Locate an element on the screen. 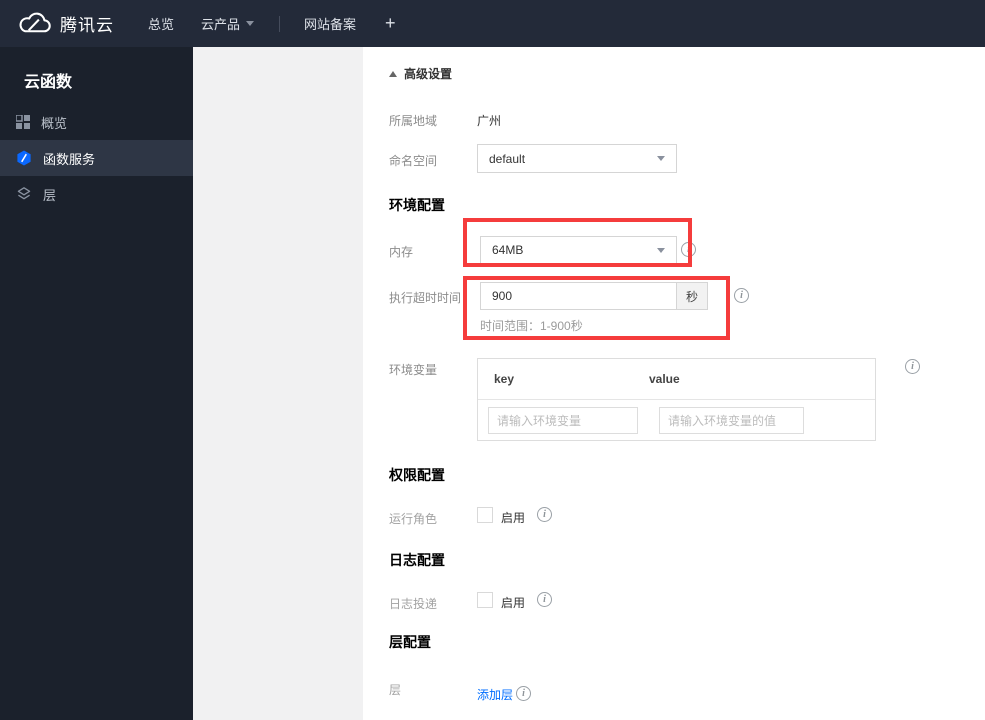 This screenshot has width=985, height=720. sidebar-item-layers: 层 is located at coordinates (96, 194).